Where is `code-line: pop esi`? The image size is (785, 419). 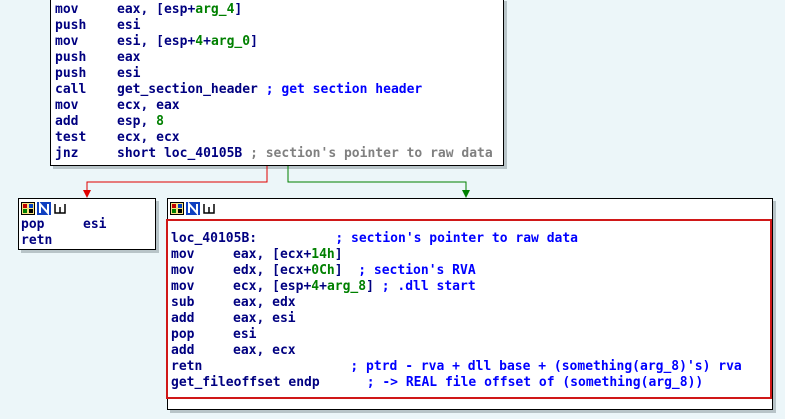 code-line: pop esi is located at coordinates (63, 225).